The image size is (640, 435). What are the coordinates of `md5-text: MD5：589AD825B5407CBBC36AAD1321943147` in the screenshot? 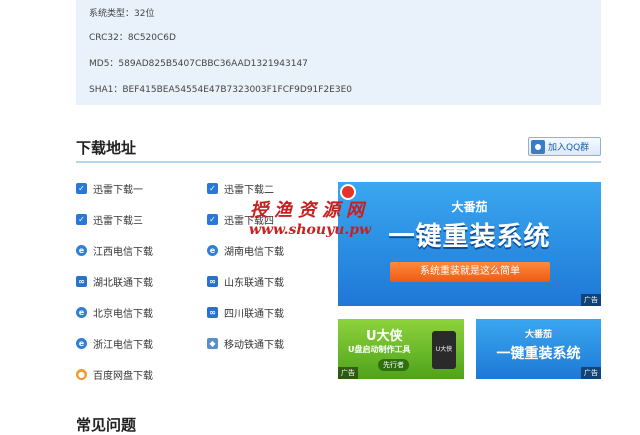 It's located at (198, 64).